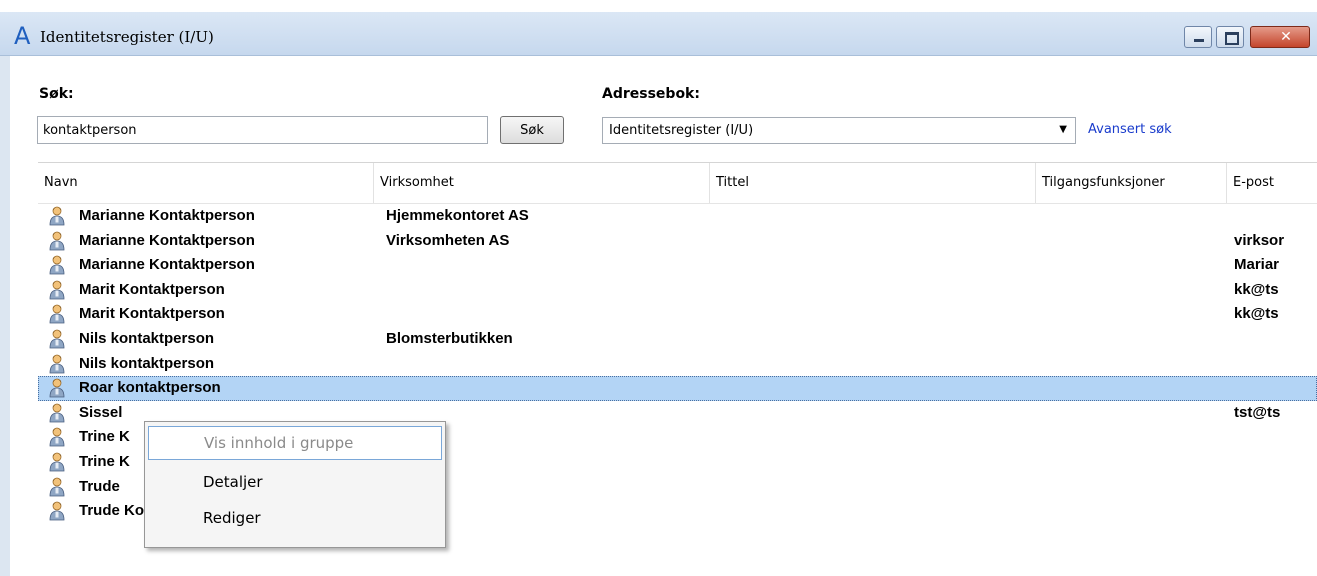 Image resolution: width=1317 pixels, height=576 pixels. What do you see at coordinates (101, 412) in the screenshot?
I see `row-name: Sissel` at bounding box center [101, 412].